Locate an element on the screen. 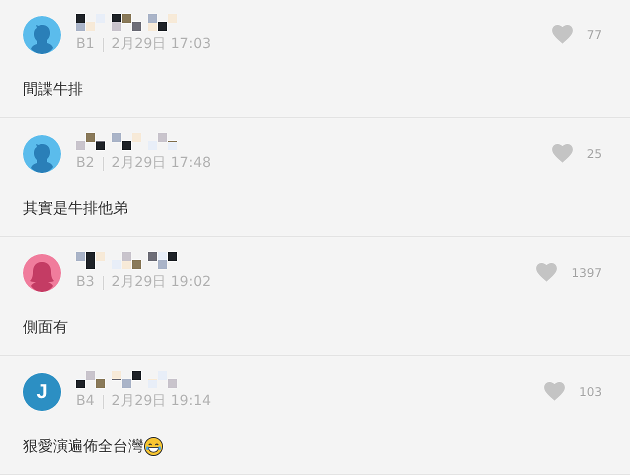 The width and height of the screenshot is (630, 475). comment-time: 2月29日 19:14 is located at coordinates (162, 401).